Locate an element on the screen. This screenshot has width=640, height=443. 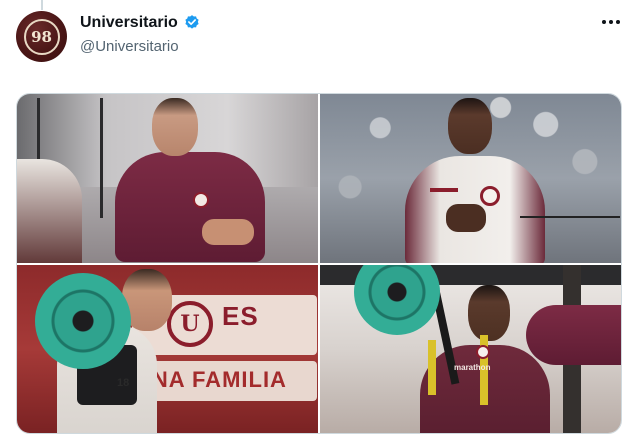
thread-connector-line is located at coordinates (42, 5).